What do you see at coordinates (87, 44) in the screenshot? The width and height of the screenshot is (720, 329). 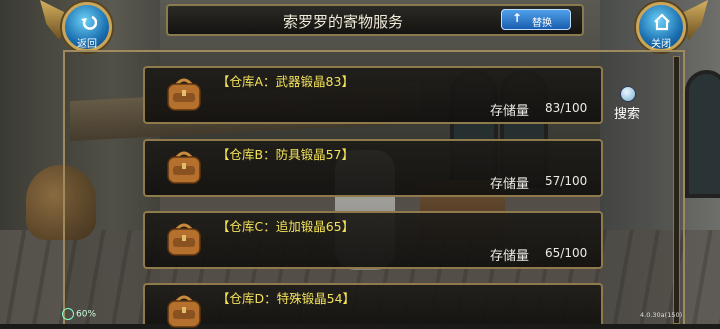 I see `back-button-label: 返回` at bounding box center [87, 44].